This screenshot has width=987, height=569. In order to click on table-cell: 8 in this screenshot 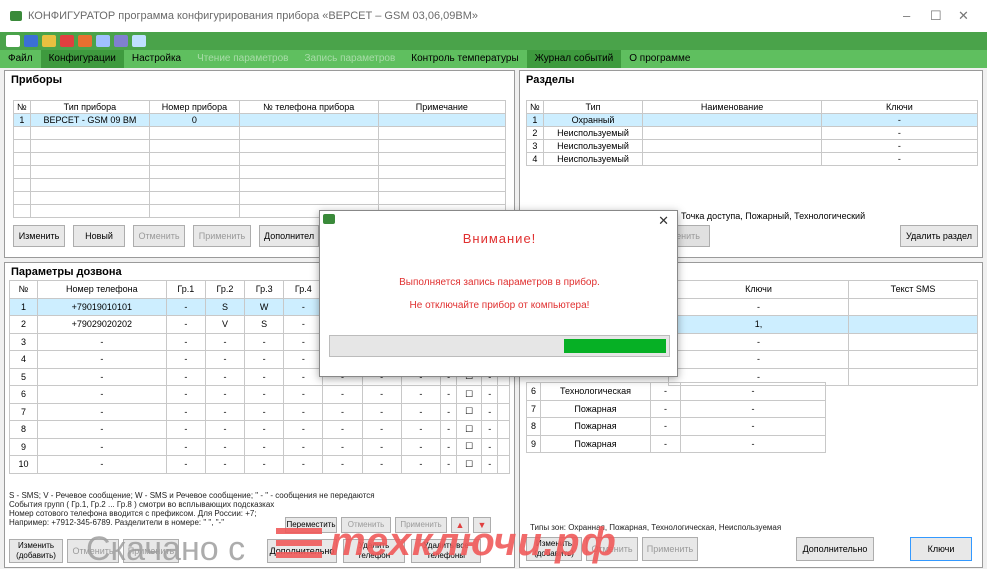, I will do `click(23, 429)`.